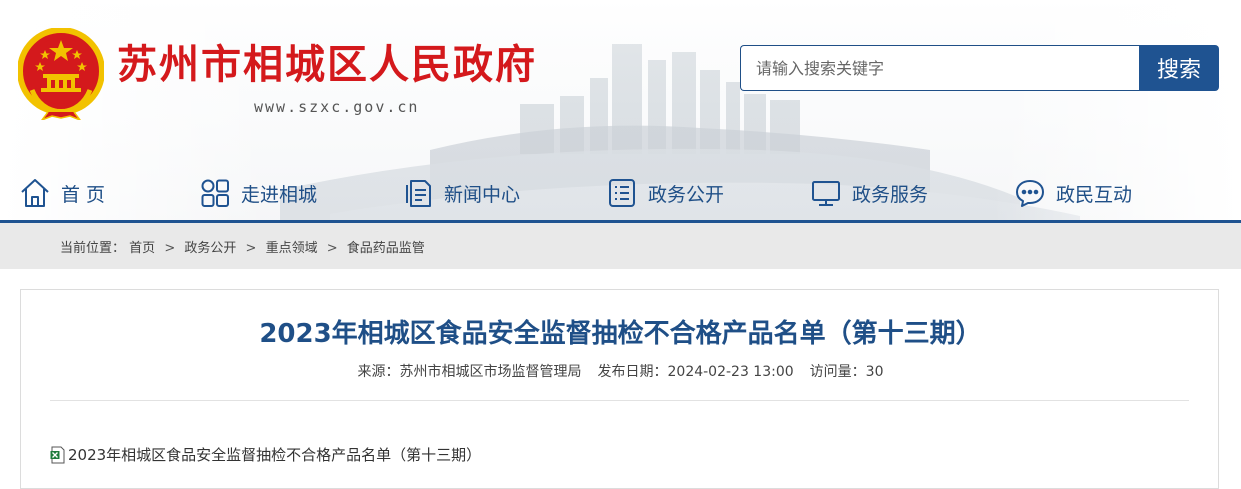 The image size is (1241, 489). I want to click on nav-item-news: 新闻中心, so click(461, 193).